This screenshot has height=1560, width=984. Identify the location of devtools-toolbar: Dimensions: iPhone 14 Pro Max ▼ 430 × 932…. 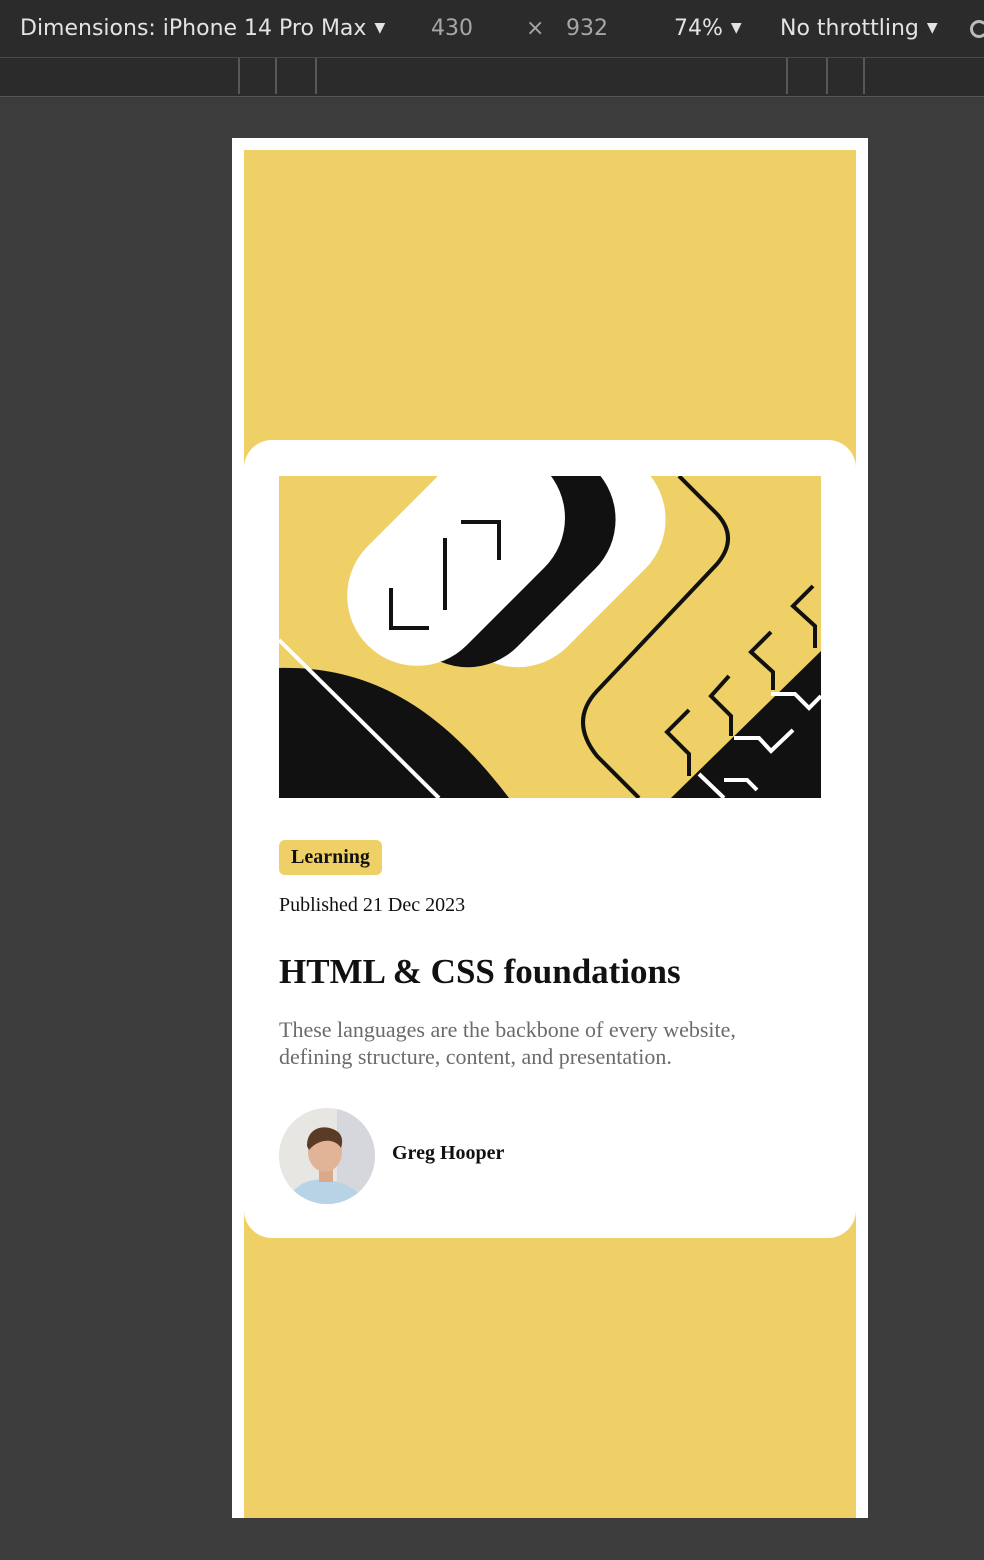
(492, 29).